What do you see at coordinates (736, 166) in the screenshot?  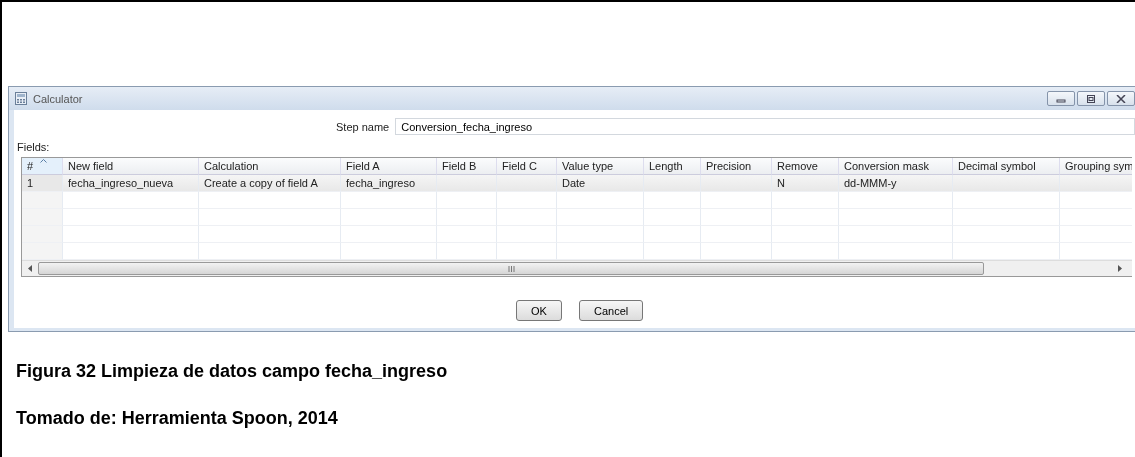 I see `column-header: Precision` at bounding box center [736, 166].